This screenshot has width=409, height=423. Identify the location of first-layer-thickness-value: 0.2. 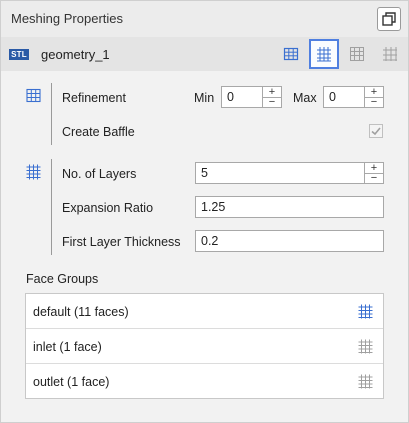
(210, 241).